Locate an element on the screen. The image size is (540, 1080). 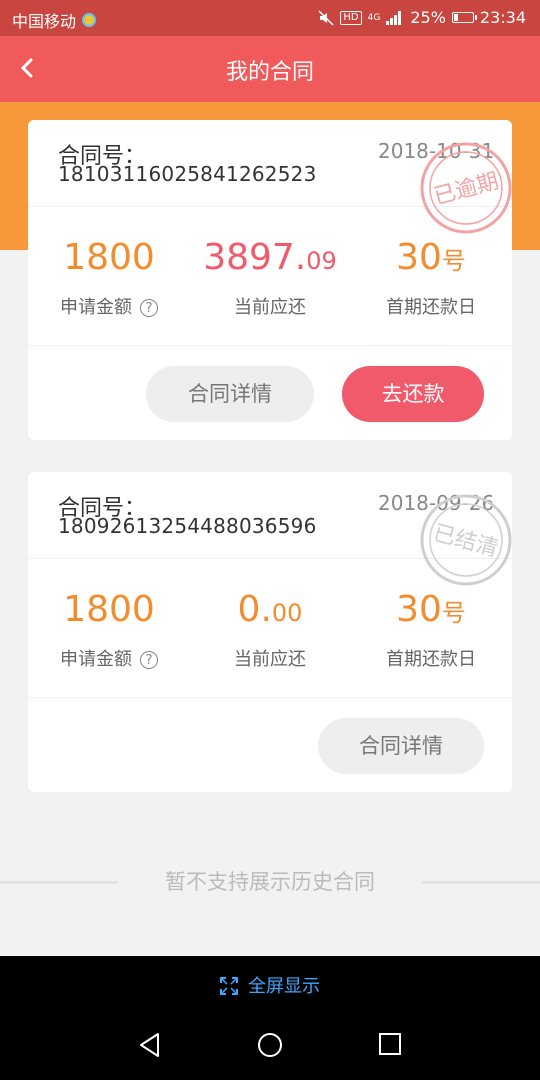
stamp-text: 已结清 is located at coordinates (465, 541).